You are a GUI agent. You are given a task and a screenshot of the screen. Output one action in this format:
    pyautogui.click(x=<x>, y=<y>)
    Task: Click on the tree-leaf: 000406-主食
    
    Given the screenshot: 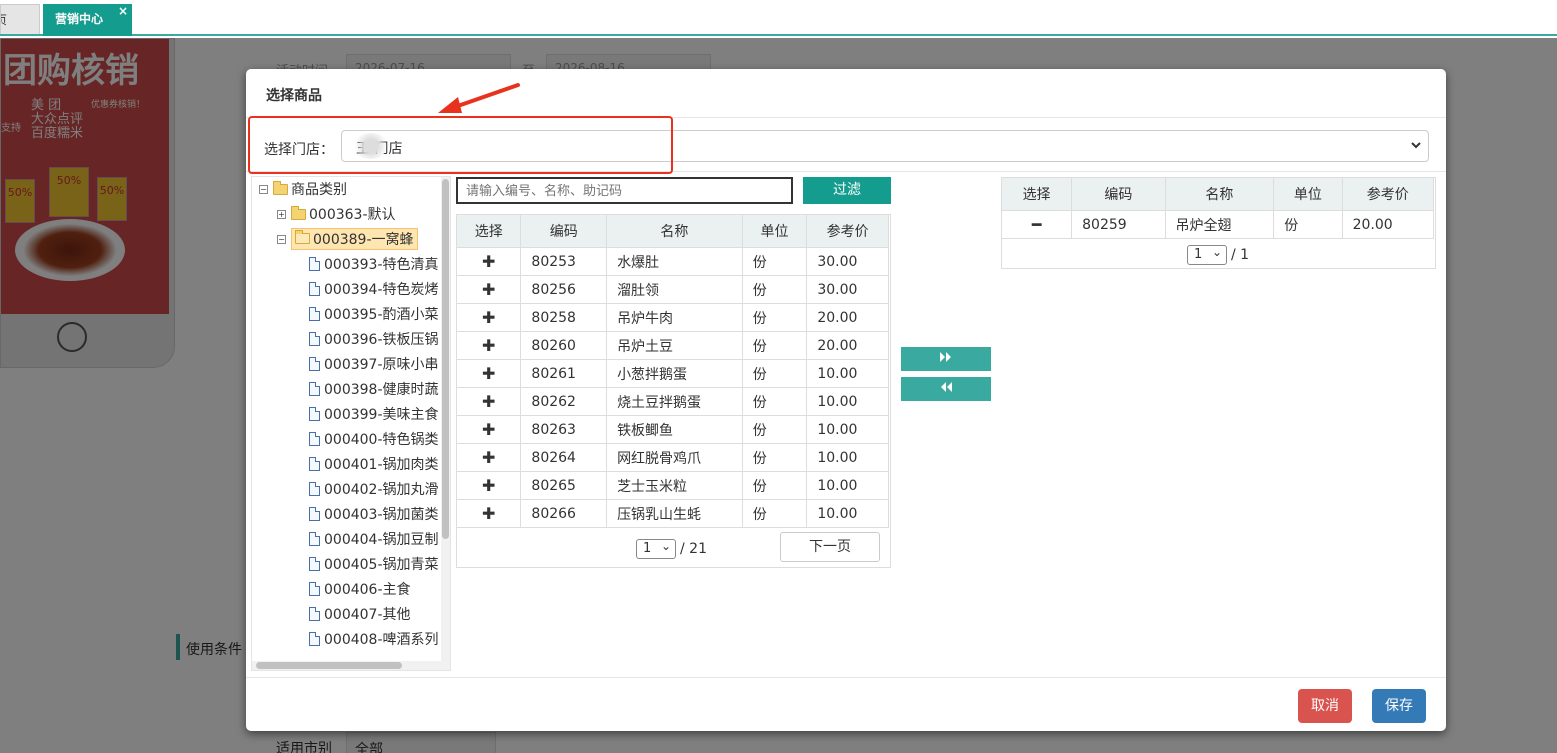 What is the action you would take?
    pyautogui.click(x=360, y=589)
    